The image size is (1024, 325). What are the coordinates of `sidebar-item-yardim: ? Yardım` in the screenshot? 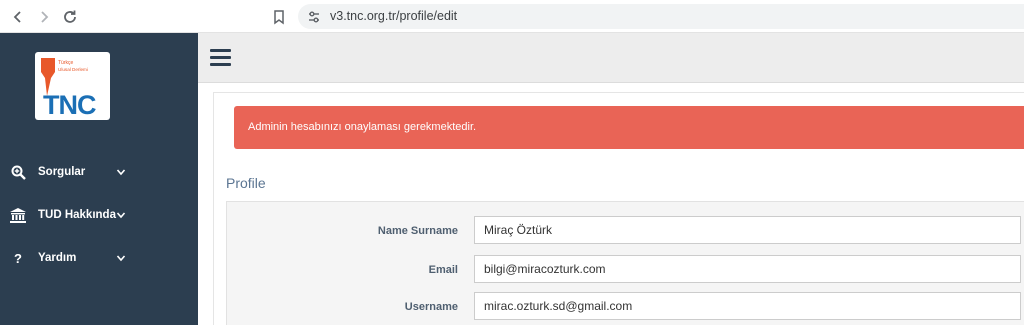 It's located at (99, 258).